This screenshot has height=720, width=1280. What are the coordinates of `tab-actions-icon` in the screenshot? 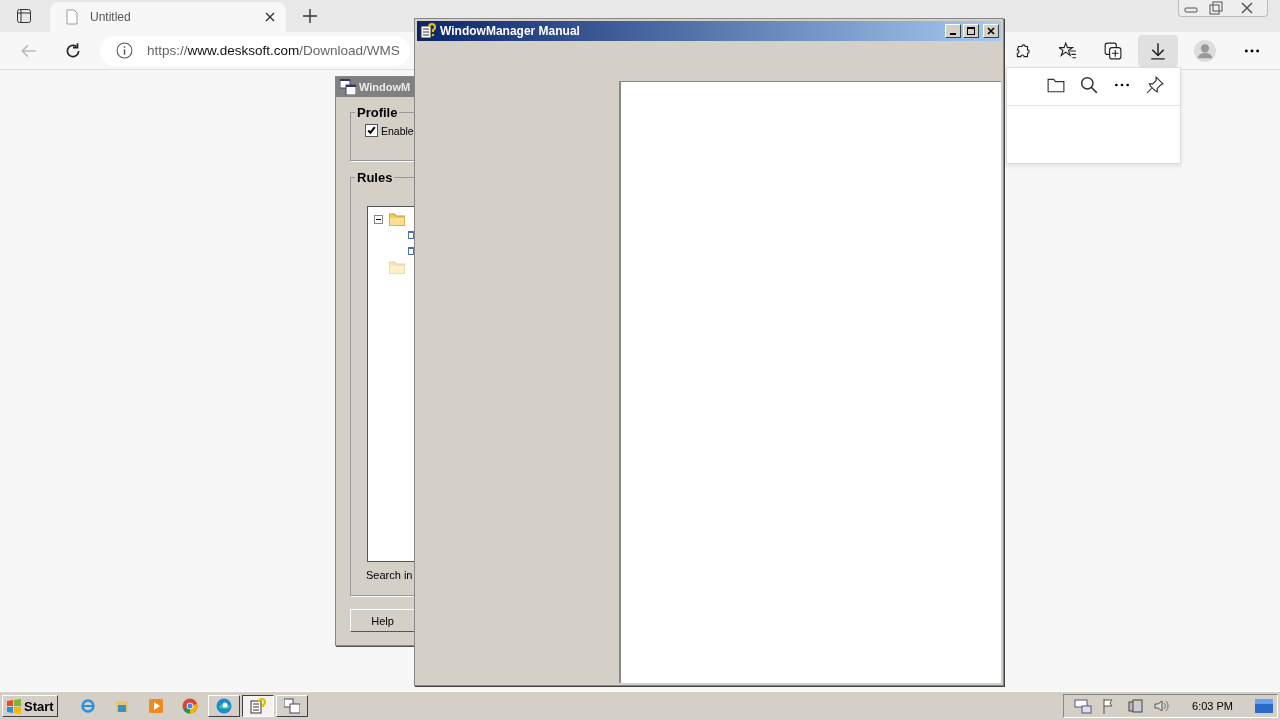 It's located at (24, 16).